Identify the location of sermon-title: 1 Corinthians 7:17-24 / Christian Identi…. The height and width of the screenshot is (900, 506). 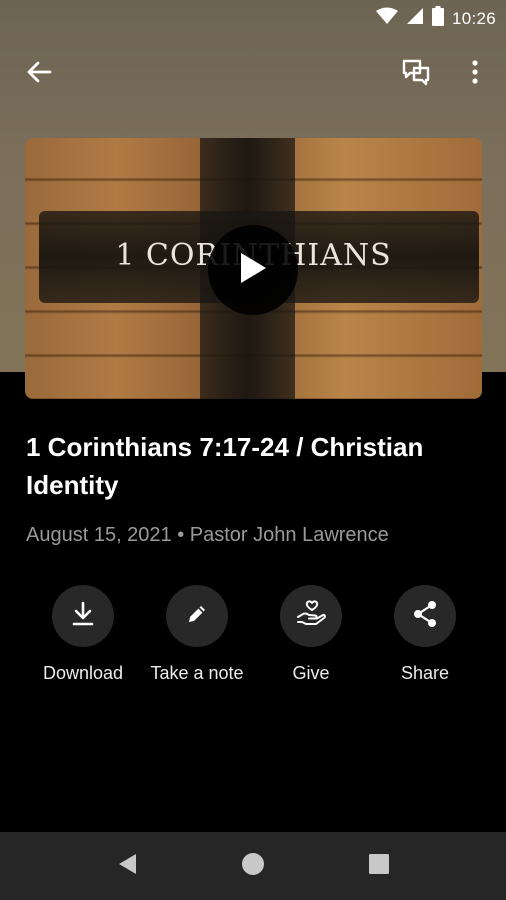
(225, 466).